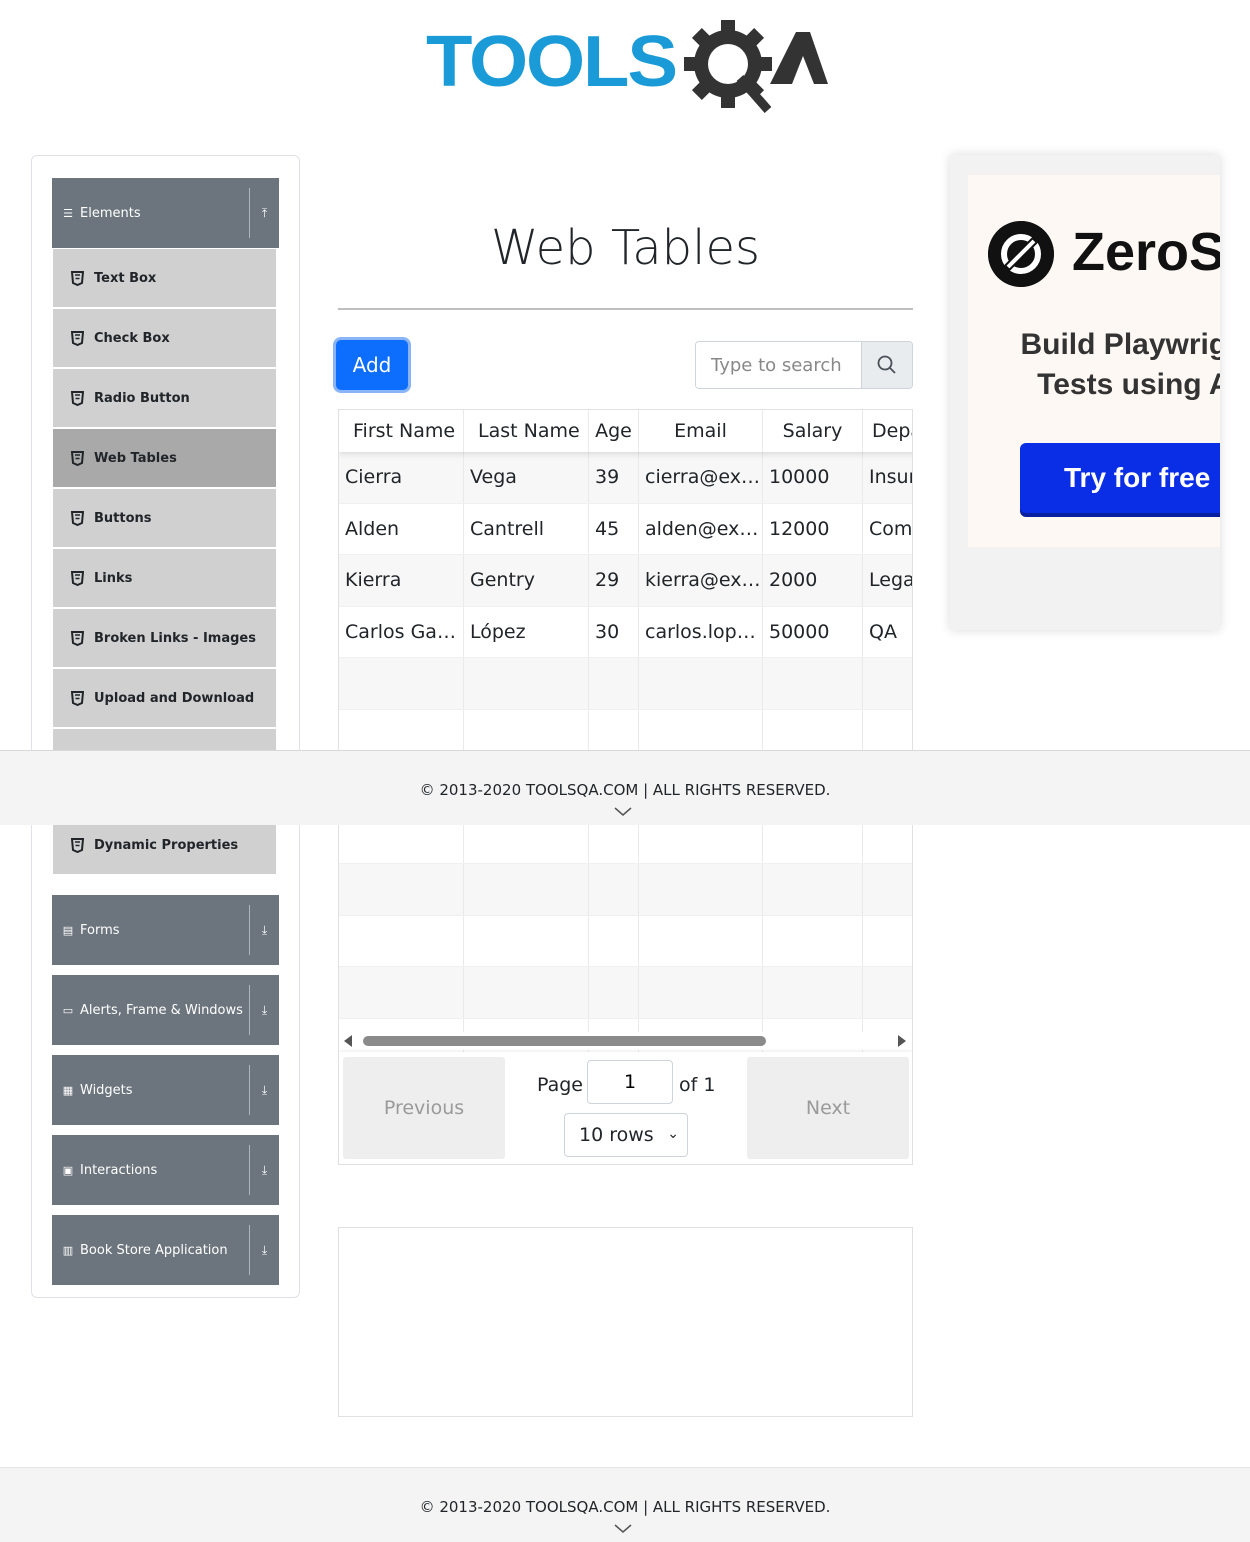 The height and width of the screenshot is (1542, 1250). Describe the element at coordinates (119, 1170) in the screenshot. I see `group-label: Interactions` at that location.